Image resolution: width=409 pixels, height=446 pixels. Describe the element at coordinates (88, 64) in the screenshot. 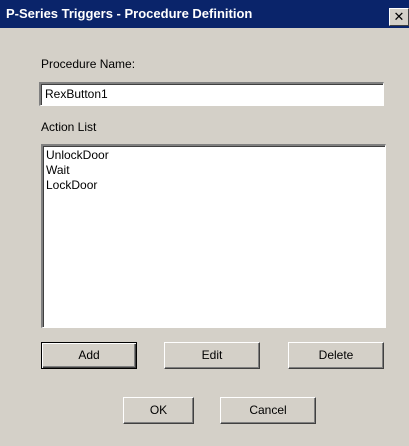

I see `procedure-name-label: Procedure Name:` at that location.